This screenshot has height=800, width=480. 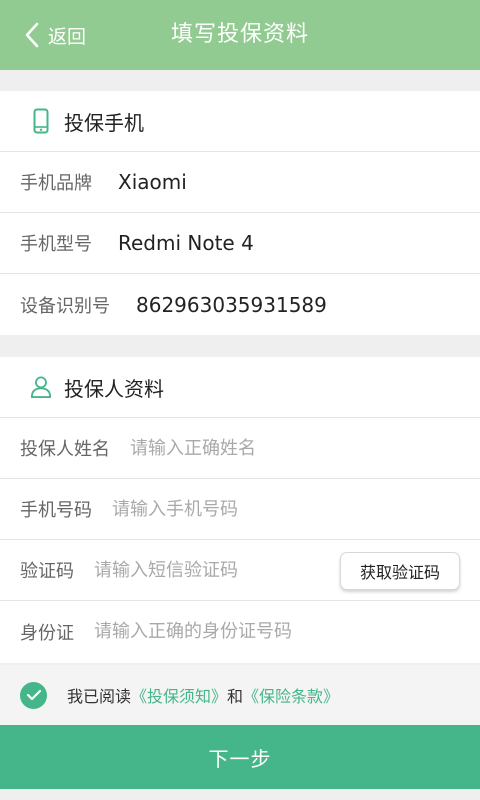 I want to click on check-icon, so click(x=33, y=695).